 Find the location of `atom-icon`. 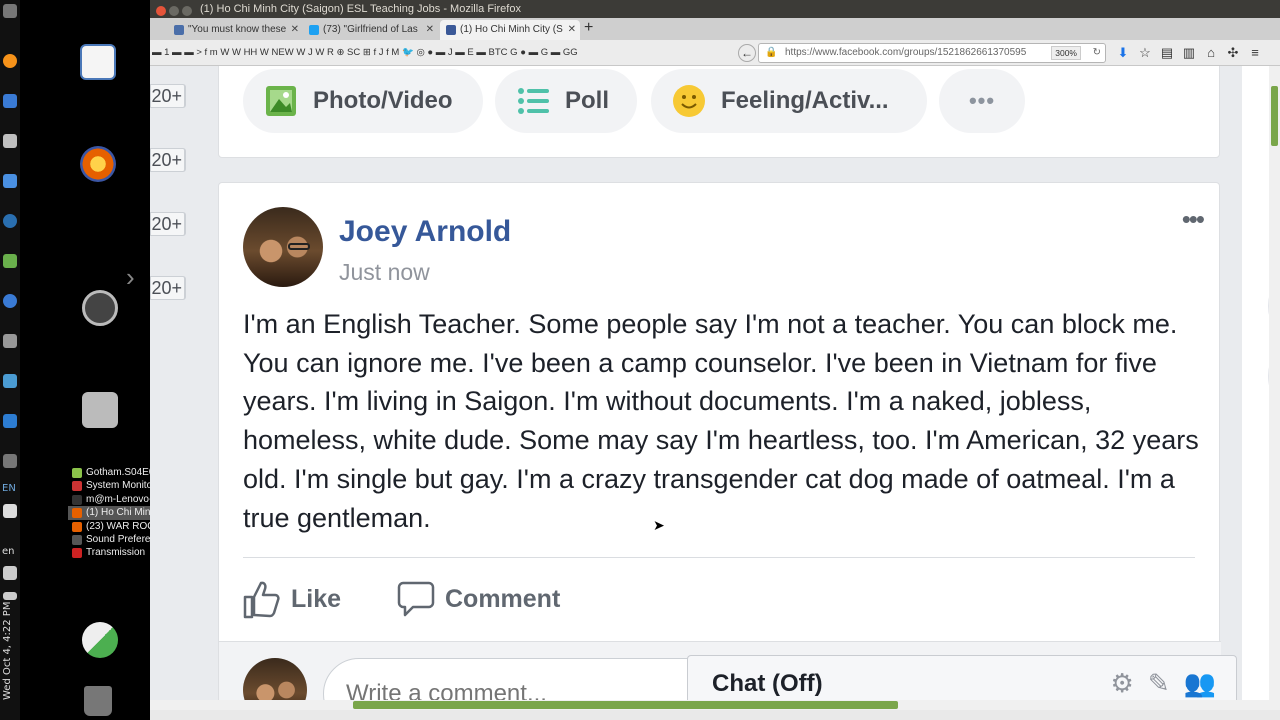

atom-icon is located at coordinates (10, 381).